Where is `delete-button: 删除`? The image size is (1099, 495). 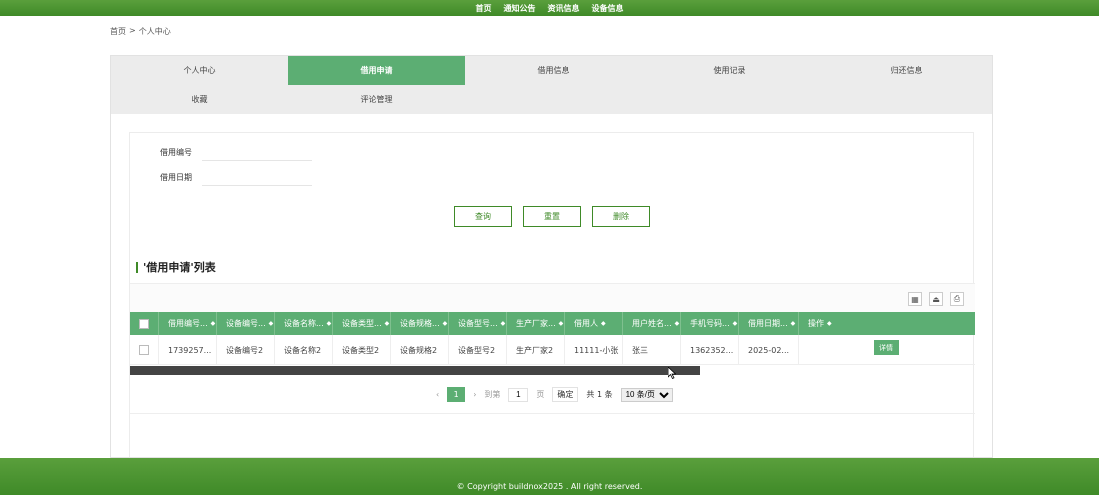
delete-button: 删除 is located at coordinates (621, 216).